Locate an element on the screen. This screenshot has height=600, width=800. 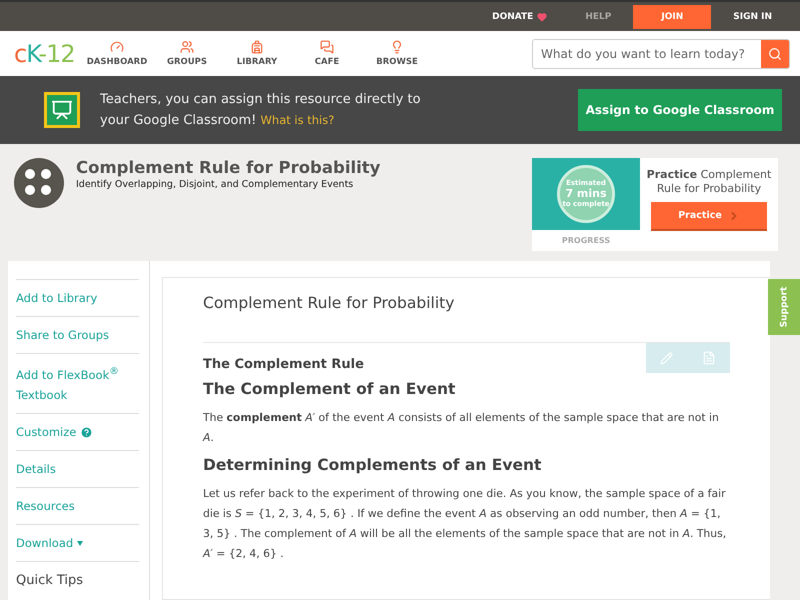
sidebar-item: Details is located at coordinates (77, 468).